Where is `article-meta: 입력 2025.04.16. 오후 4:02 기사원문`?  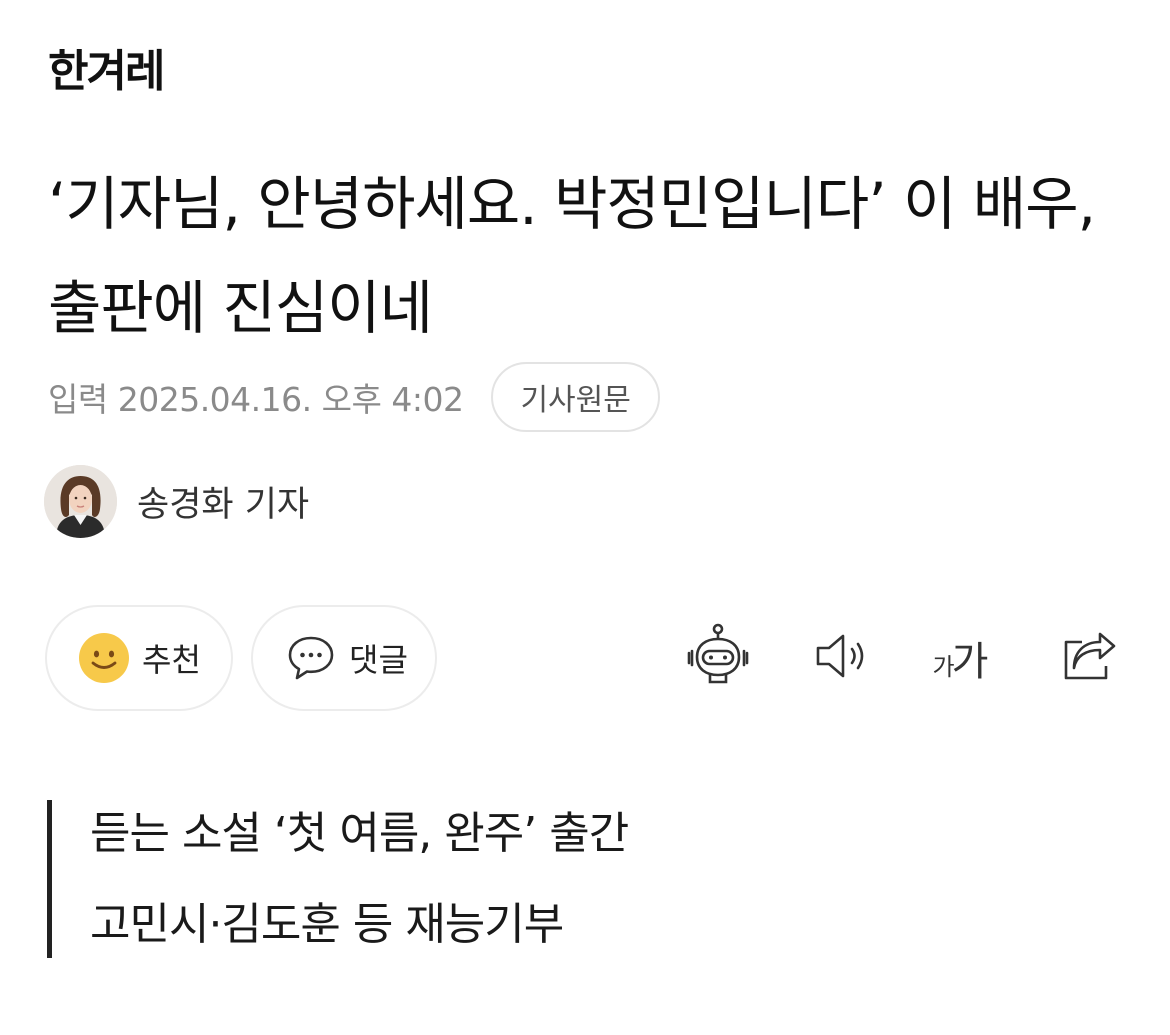
article-meta: 입력 2025.04.16. 오후 4:02 기사원문 is located at coordinates (354, 397).